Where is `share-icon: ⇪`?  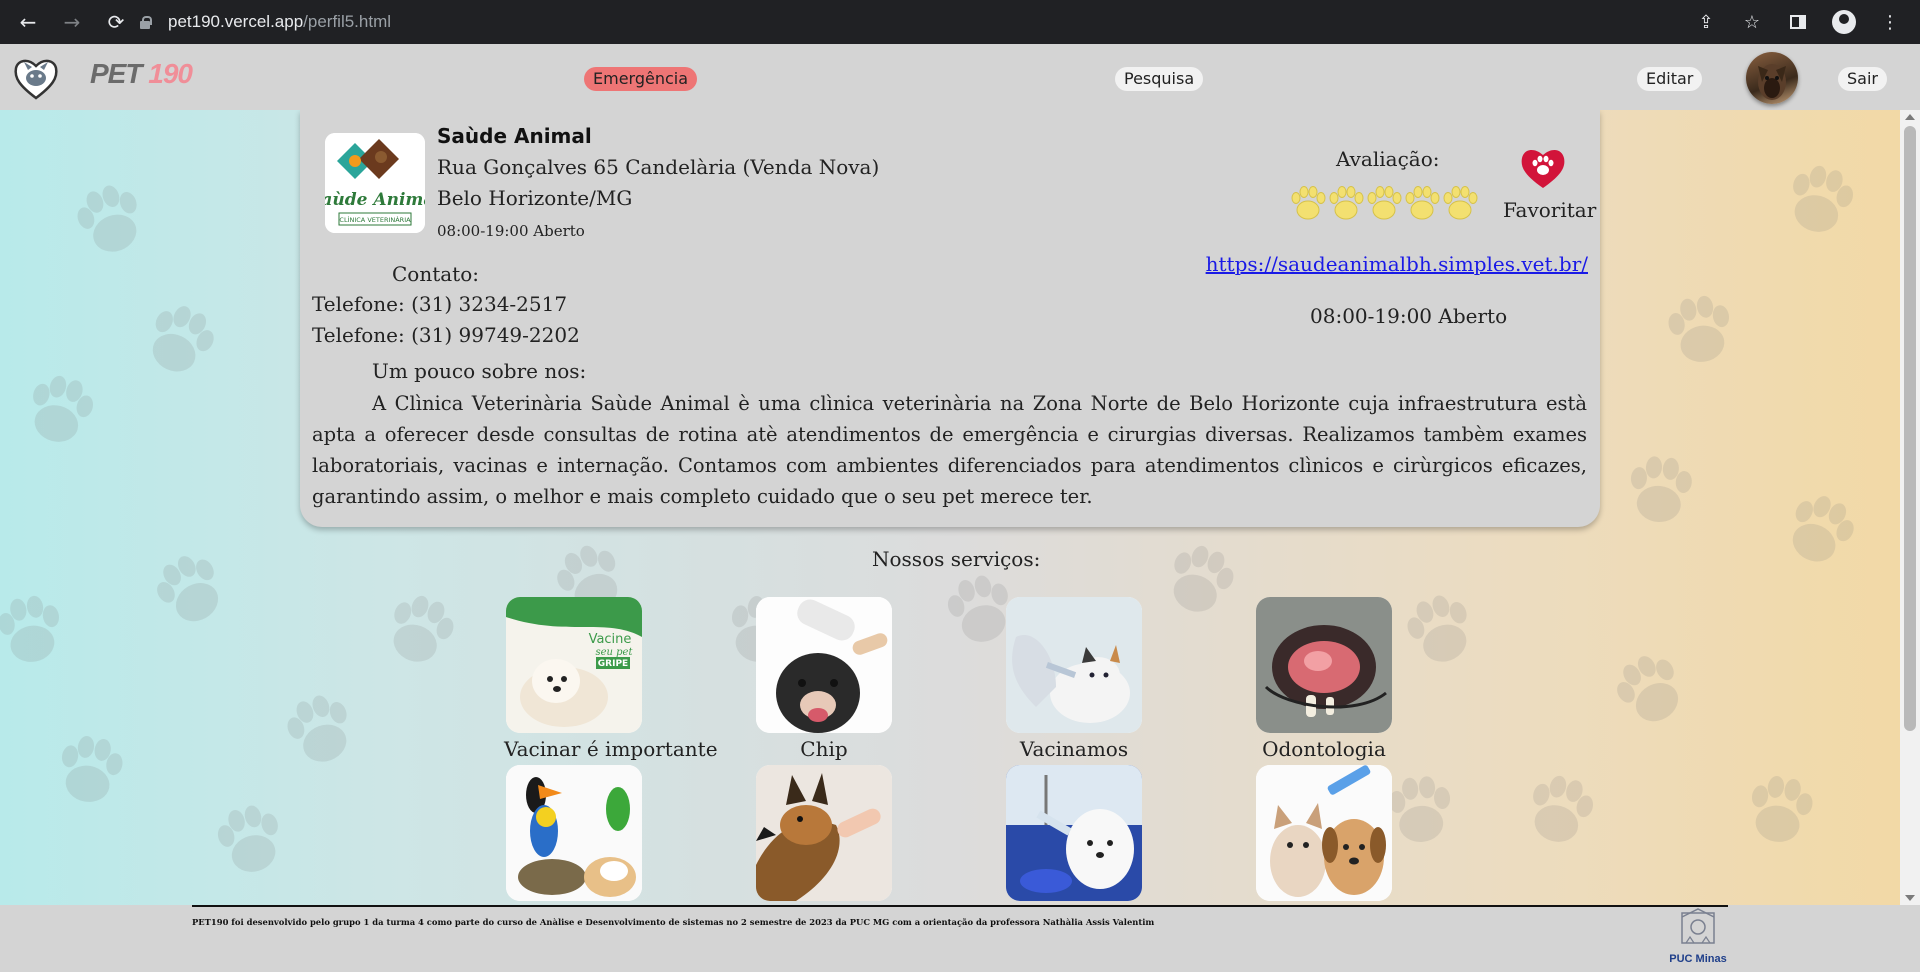 share-icon: ⇪ is located at coordinates (1706, 22).